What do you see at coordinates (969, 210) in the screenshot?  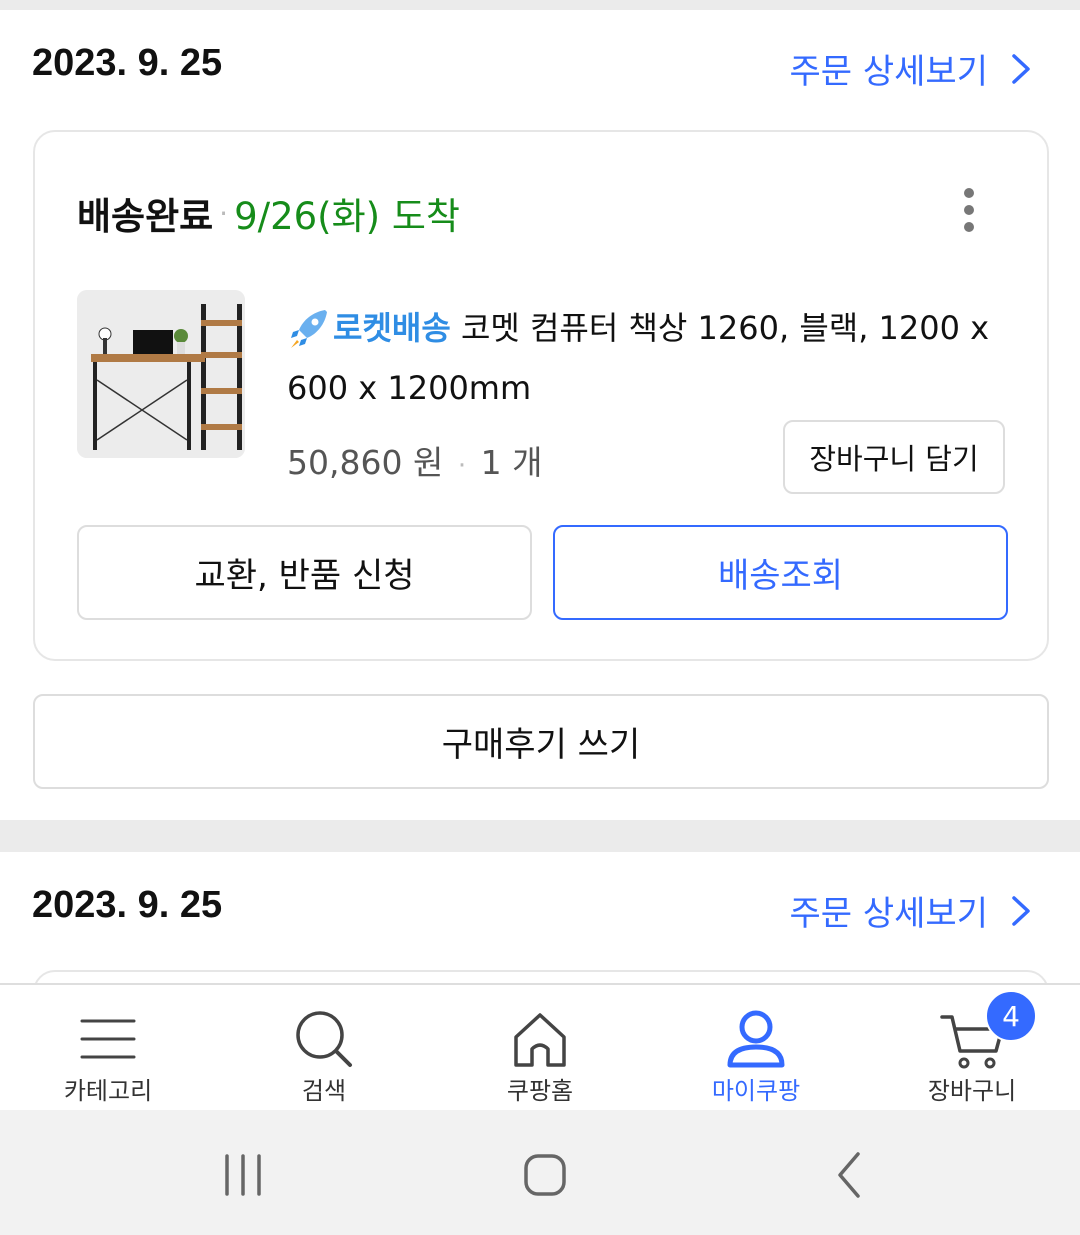 I see `more-options-icon` at bounding box center [969, 210].